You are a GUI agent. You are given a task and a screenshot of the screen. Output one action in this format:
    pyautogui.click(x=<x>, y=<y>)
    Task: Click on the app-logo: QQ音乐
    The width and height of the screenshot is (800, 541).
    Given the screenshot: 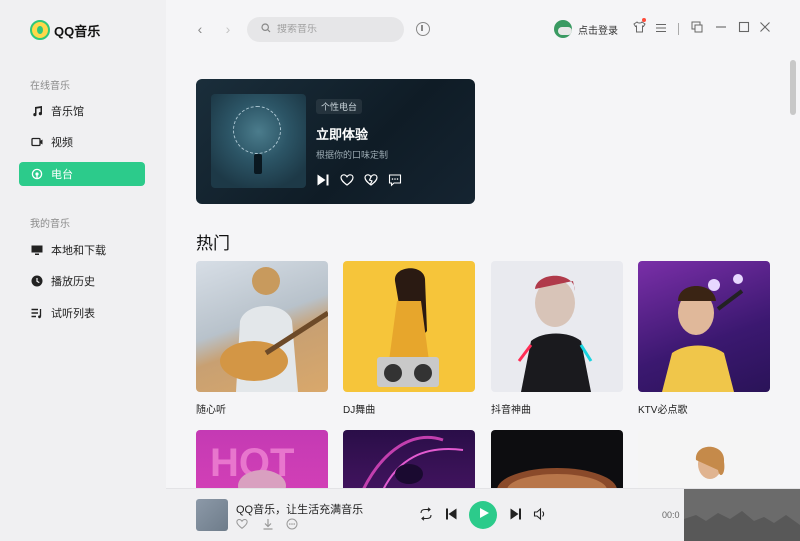 What is the action you would take?
    pyautogui.click(x=65, y=30)
    